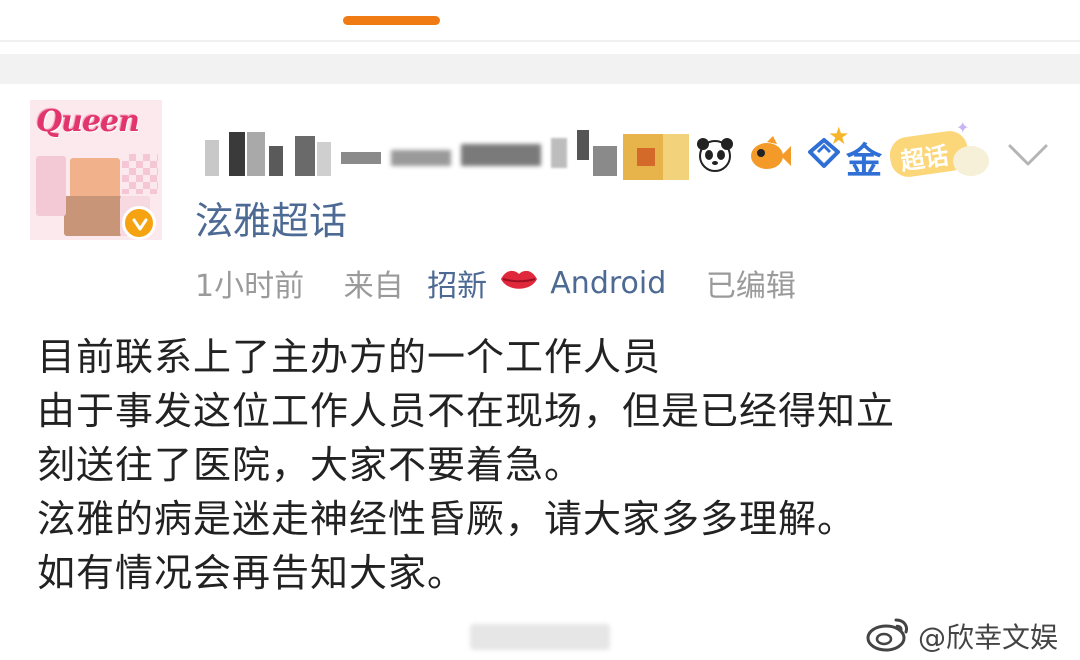 This screenshot has width=1080, height=660. Describe the element at coordinates (271, 217) in the screenshot. I see `supertopic-link: 泫雅超话` at that location.